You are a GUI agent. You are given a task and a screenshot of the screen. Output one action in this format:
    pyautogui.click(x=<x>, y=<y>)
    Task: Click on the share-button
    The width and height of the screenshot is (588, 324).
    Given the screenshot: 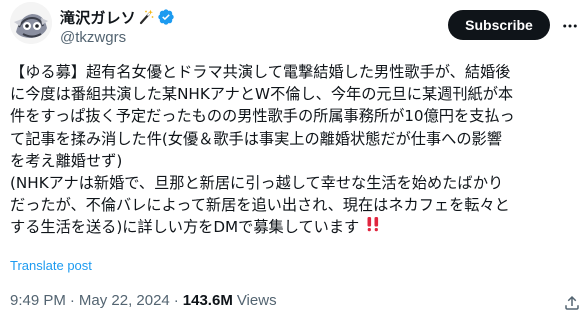 What is the action you would take?
    pyautogui.click(x=572, y=303)
    